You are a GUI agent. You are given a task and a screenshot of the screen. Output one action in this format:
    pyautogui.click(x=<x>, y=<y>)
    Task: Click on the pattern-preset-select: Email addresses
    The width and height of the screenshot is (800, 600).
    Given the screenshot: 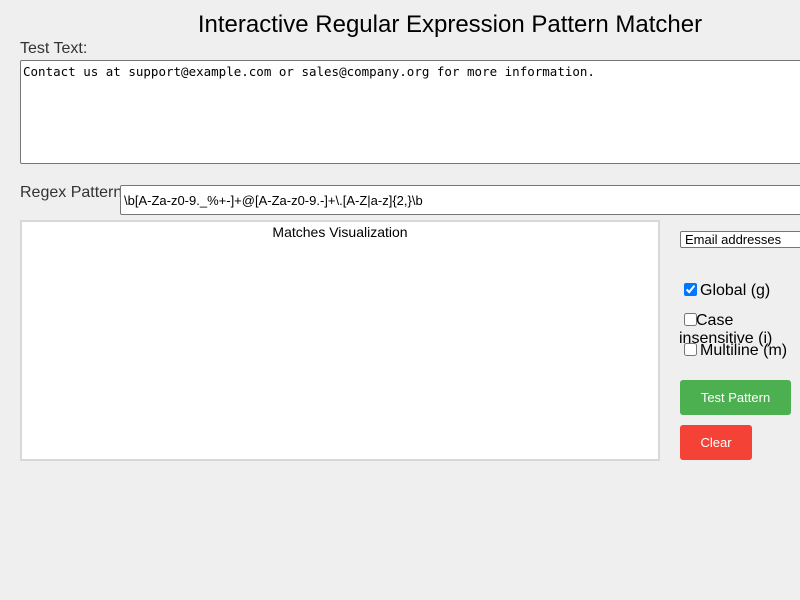 What is the action you would take?
    pyautogui.click(x=740, y=239)
    